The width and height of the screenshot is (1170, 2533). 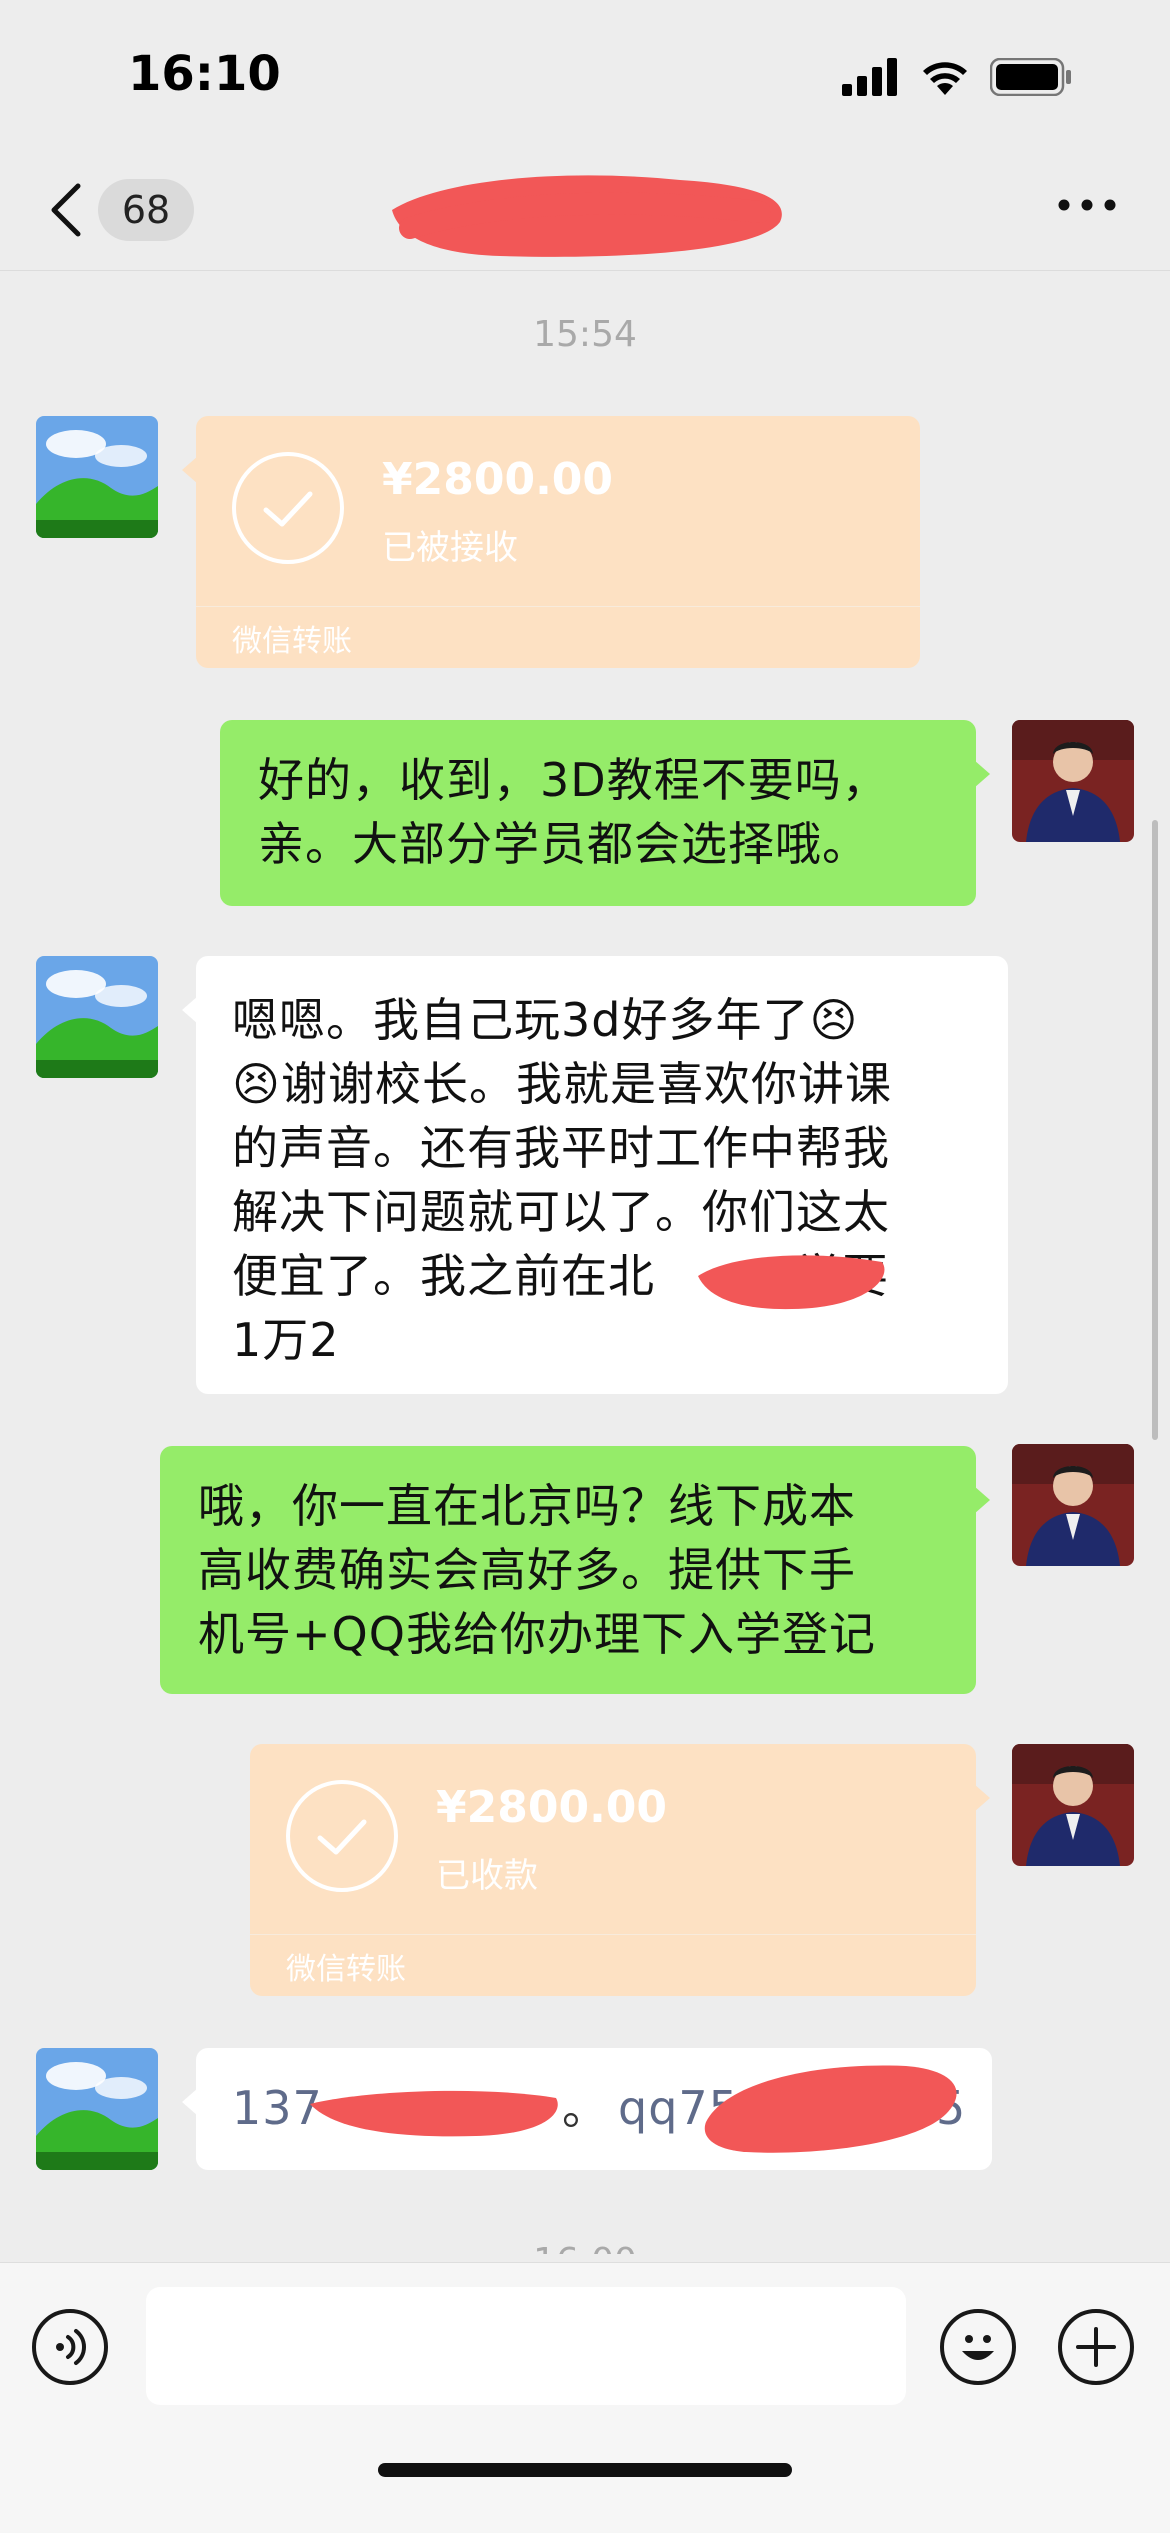 I want to click on chat-header: 68, so click(x=585, y=210).